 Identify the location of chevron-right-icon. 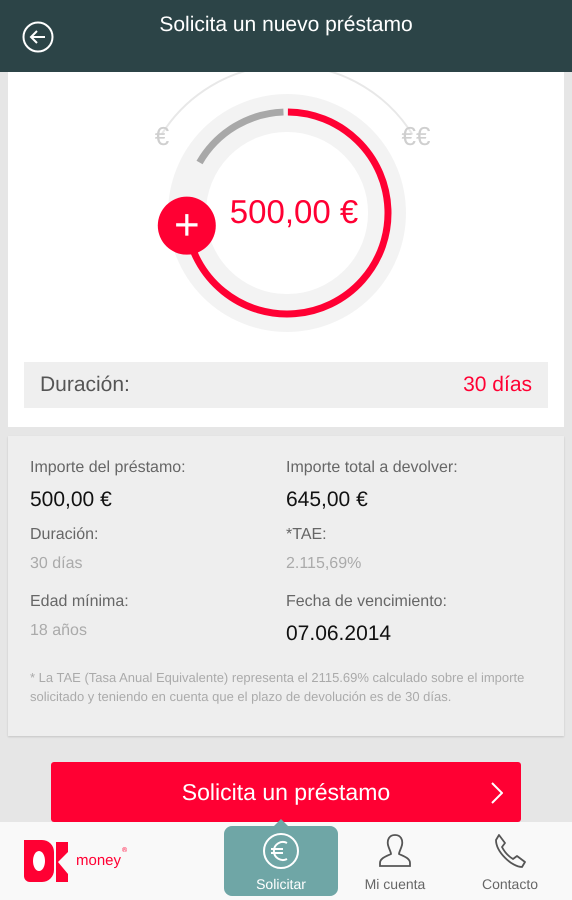
(497, 793).